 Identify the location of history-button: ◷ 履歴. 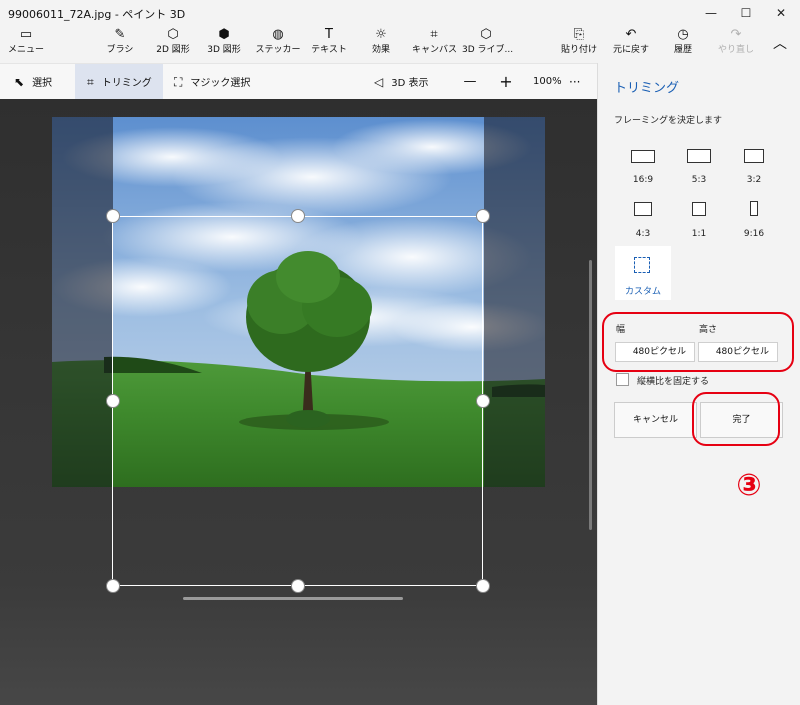
(683, 44).